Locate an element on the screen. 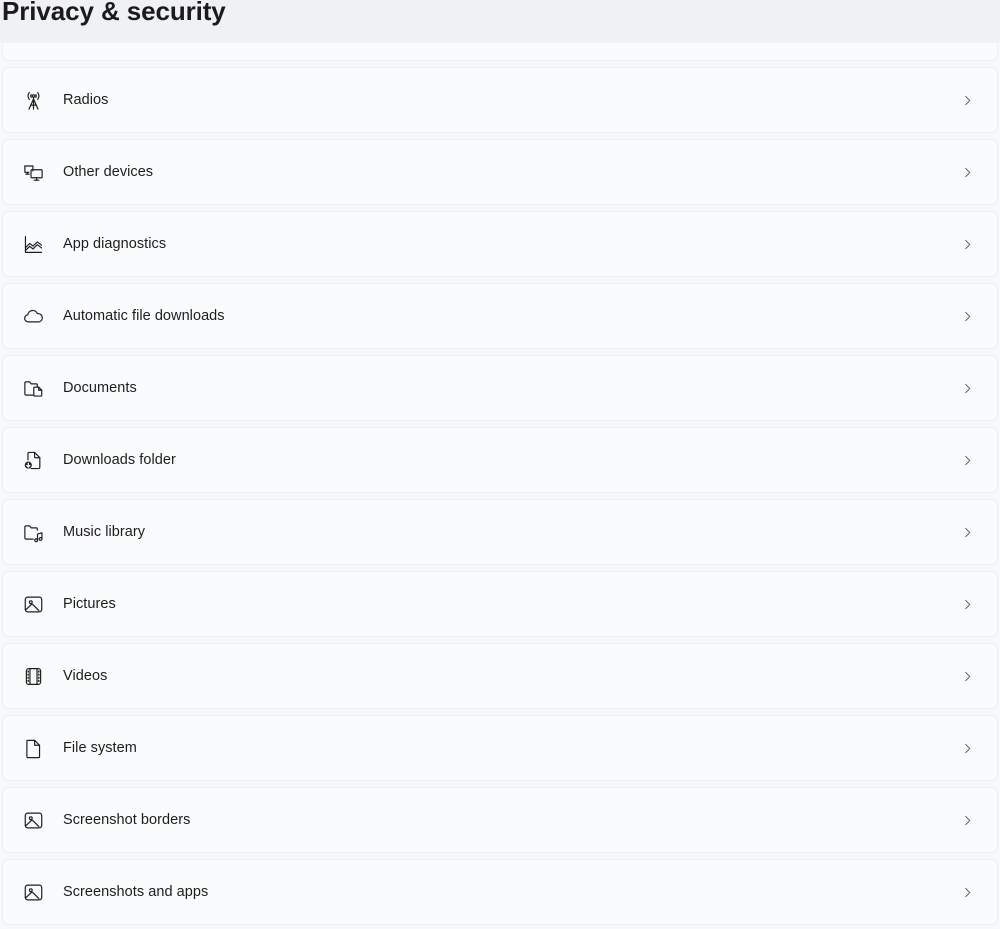  setting-row-label: File system is located at coordinates (100, 748).